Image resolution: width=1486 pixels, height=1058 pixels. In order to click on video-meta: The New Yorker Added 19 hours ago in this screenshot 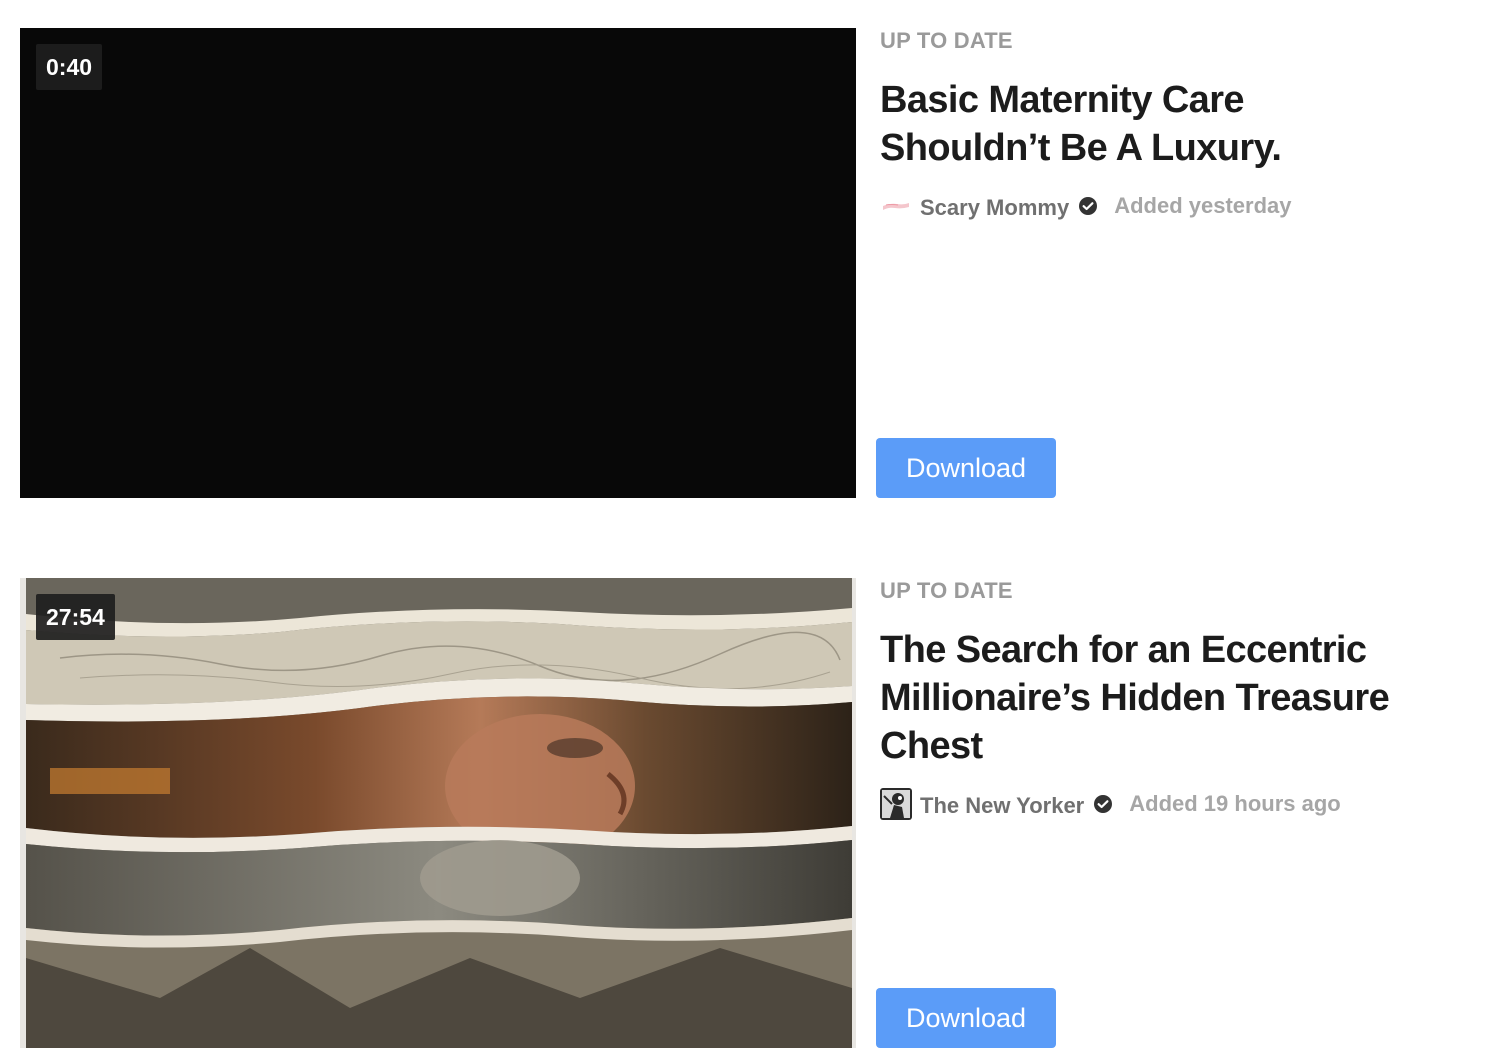, I will do `click(1110, 804)`.